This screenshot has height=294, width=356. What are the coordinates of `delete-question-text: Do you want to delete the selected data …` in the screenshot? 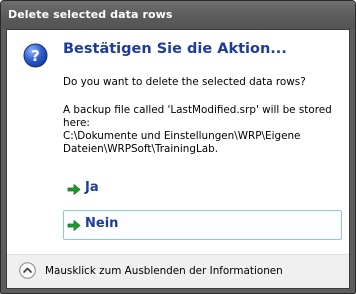 It's located at (184, 82).